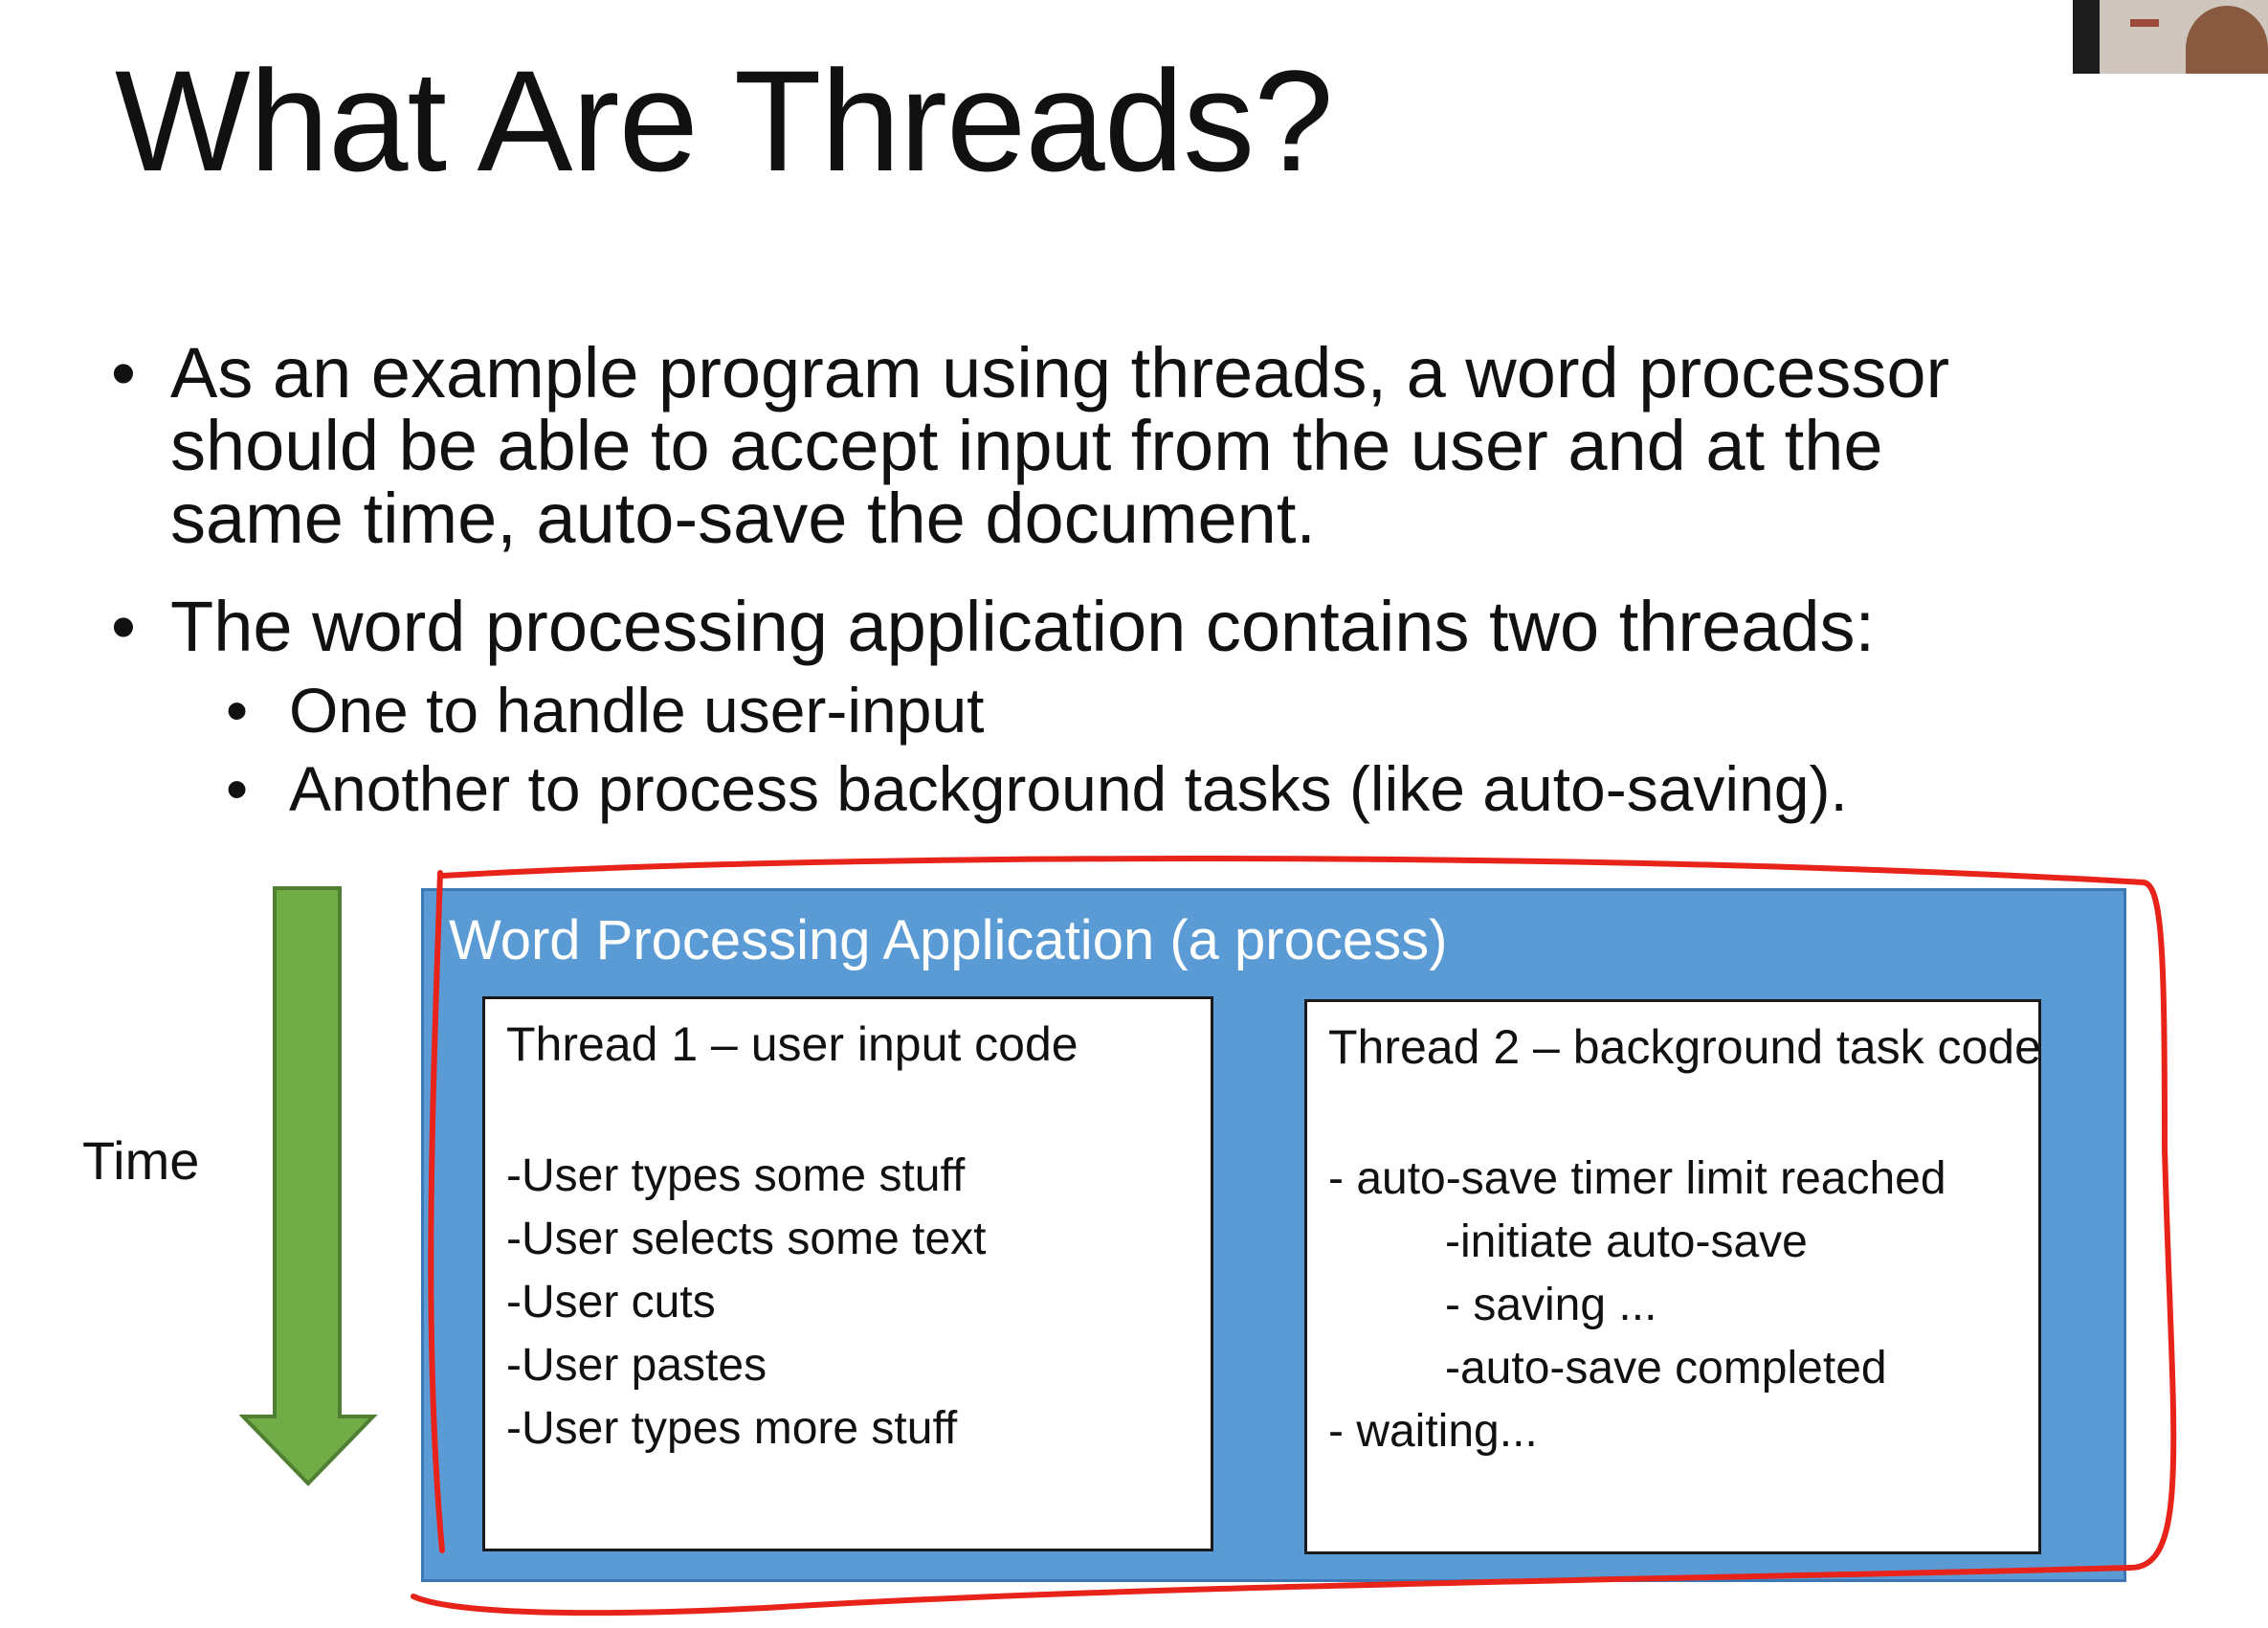 The image size is (2268, 1628). Describe the element at coordinates (736, 1175) in the screenshot. I see `thread-step: -User types some stuff` at that location.